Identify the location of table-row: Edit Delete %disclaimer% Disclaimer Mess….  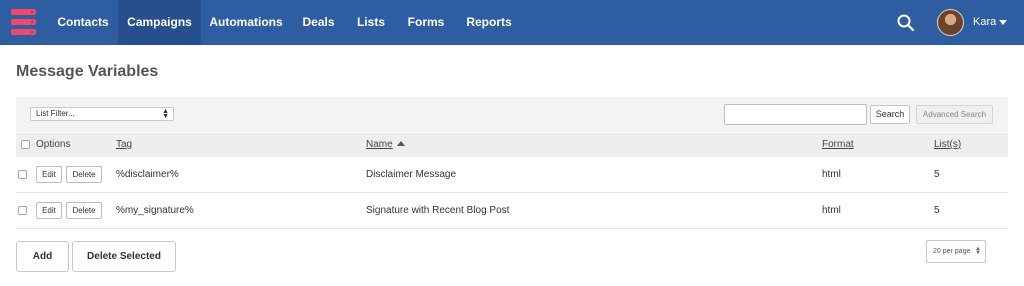
(512, 175).